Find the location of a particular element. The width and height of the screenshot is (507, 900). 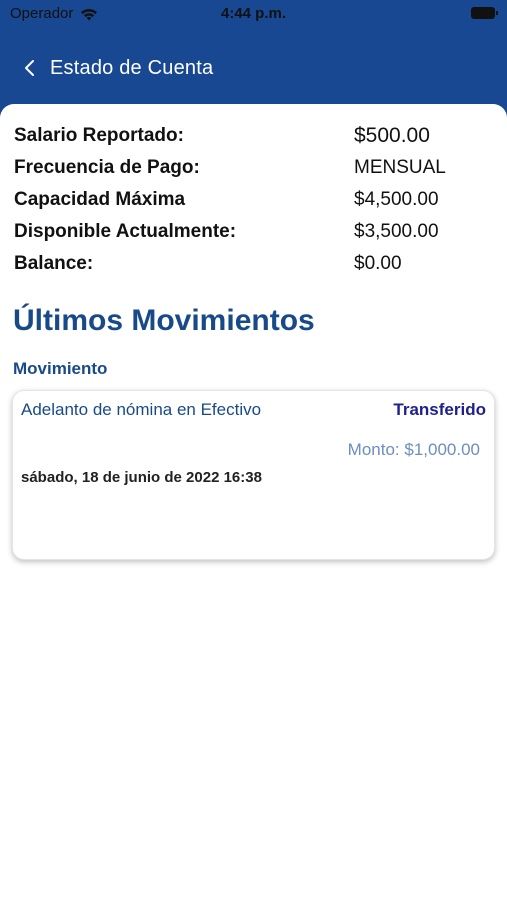

battery-icon is located at coordinates (484, 13).